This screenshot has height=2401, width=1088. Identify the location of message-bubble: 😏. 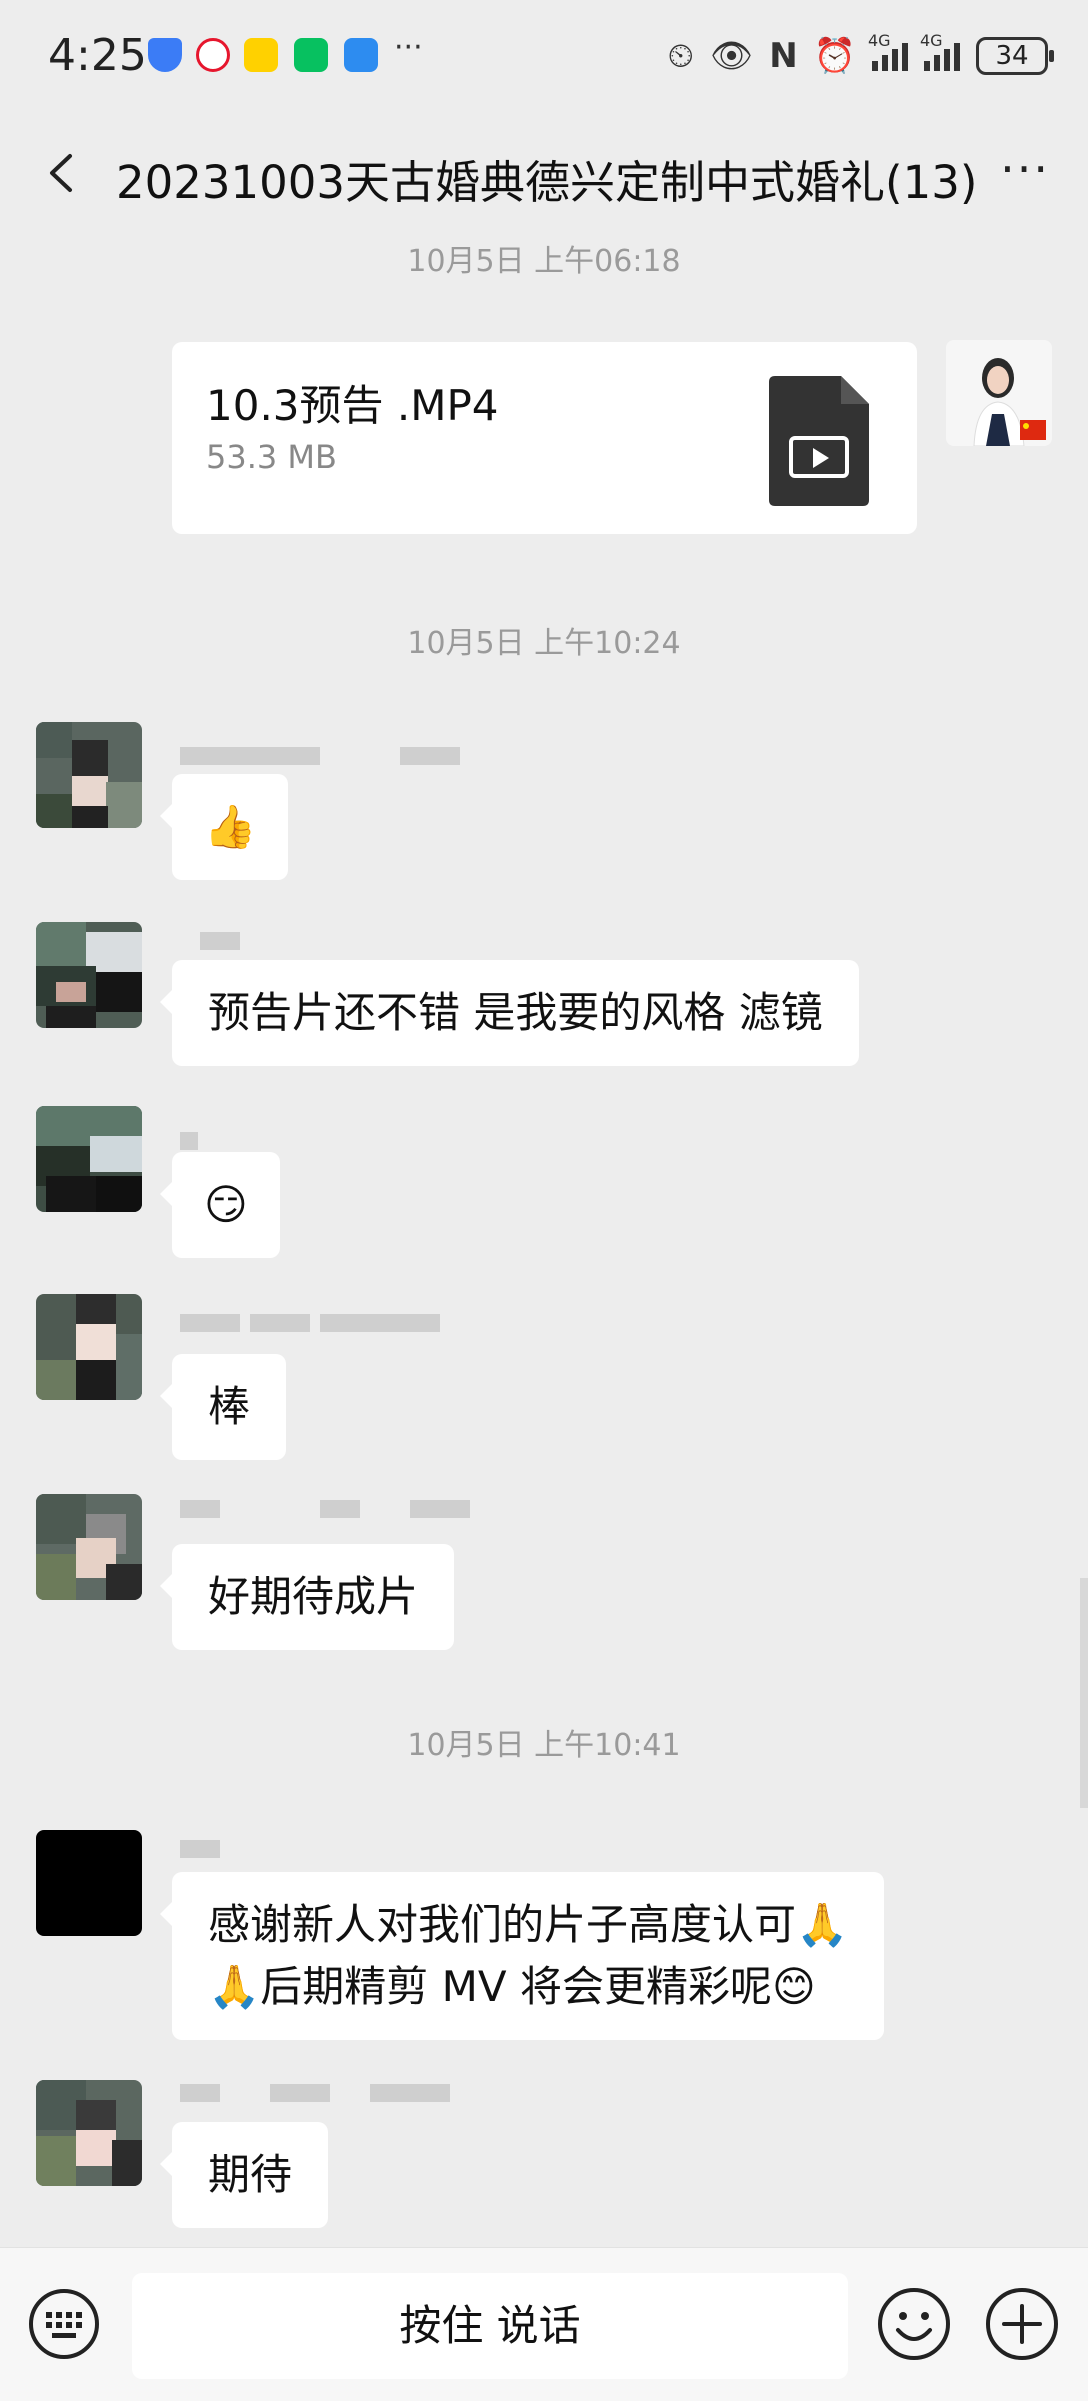
(220, 1205).